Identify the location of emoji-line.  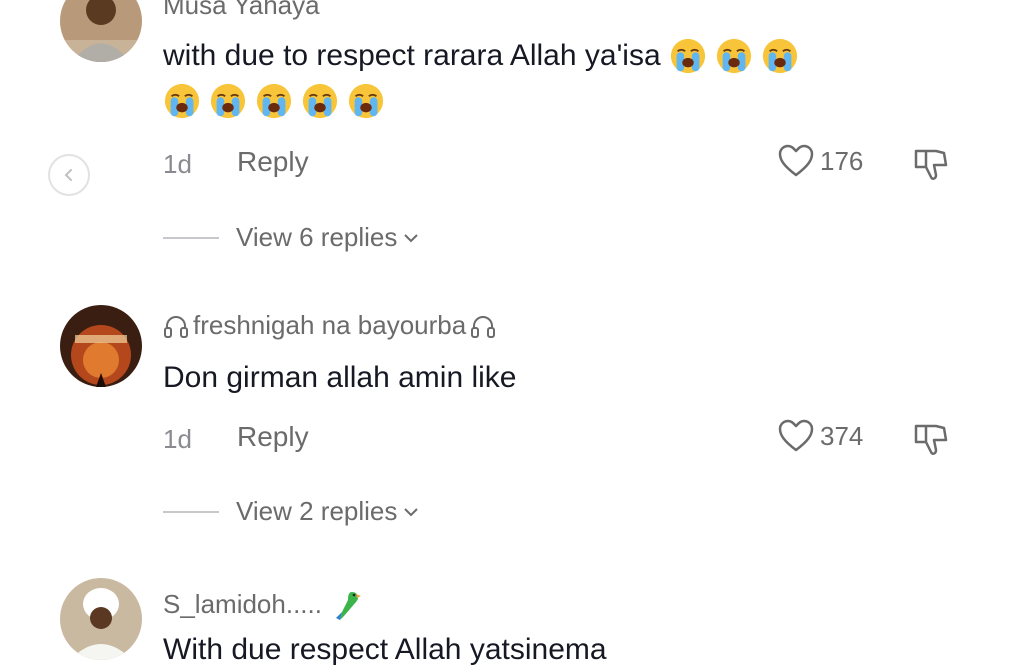
(274, 101).